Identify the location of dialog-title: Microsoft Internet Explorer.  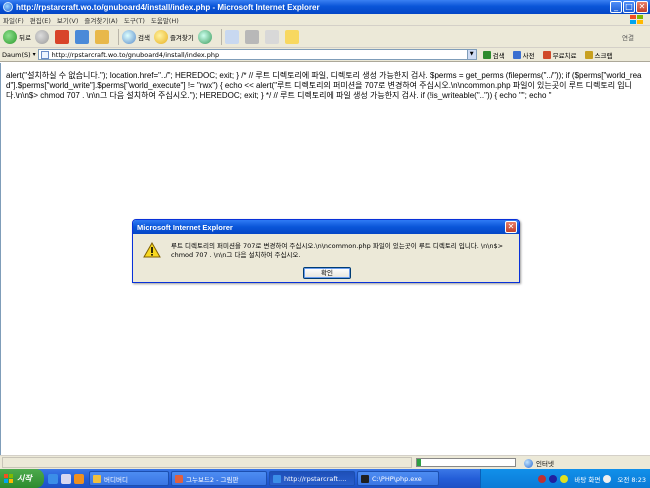
(326, 227).